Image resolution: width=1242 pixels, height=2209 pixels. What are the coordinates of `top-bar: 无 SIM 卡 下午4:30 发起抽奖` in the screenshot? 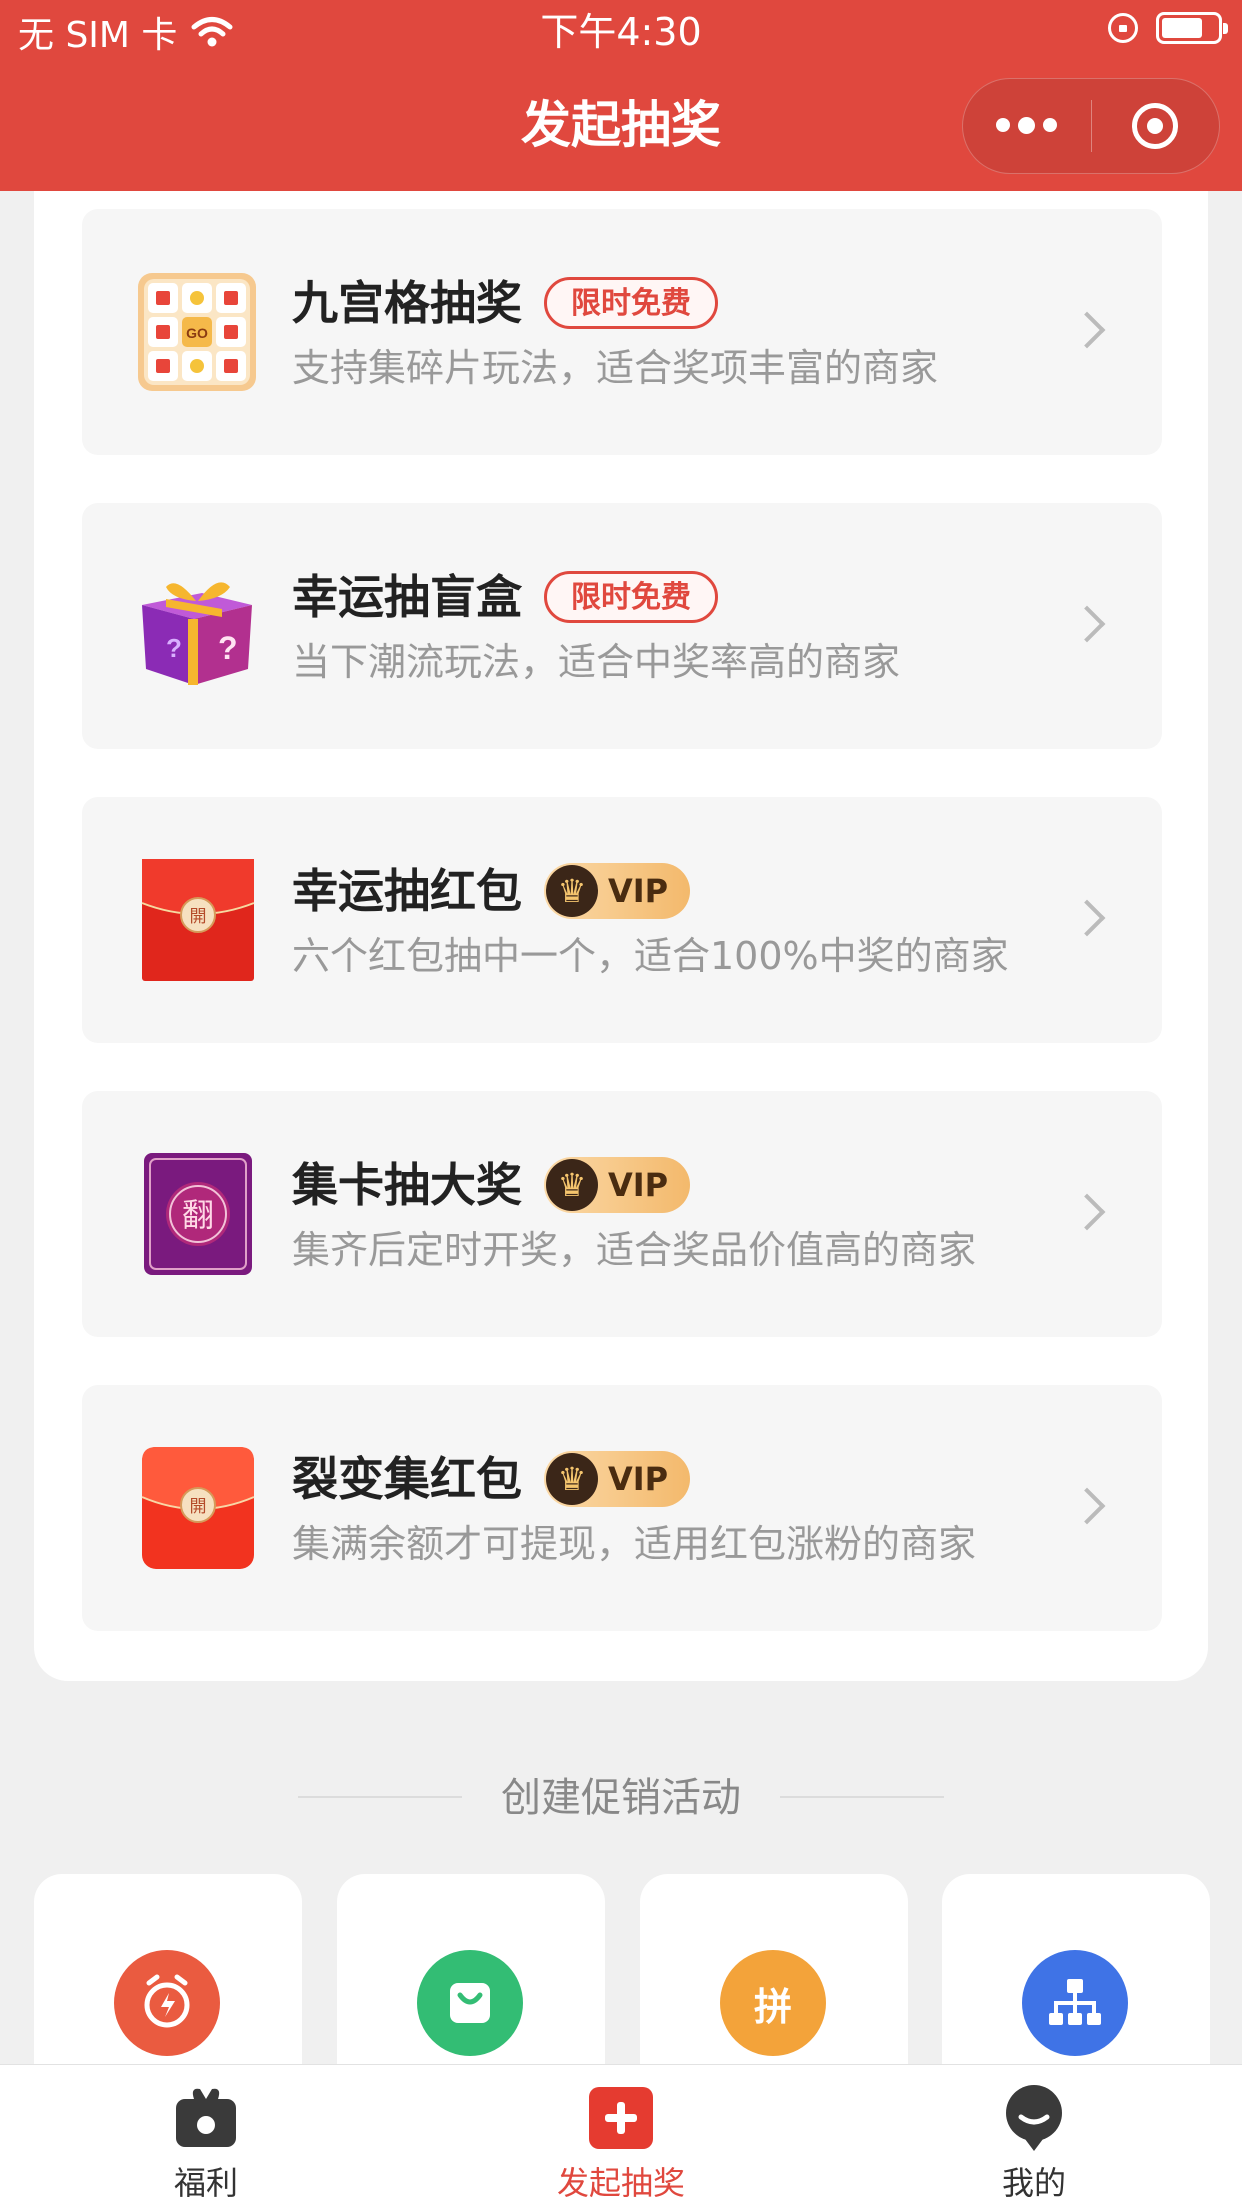 It's located at (621, 95).